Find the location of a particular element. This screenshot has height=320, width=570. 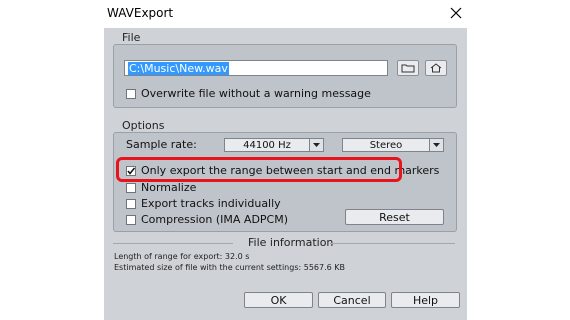

title-bar: WAVExport is located at coordinates (285, 14).